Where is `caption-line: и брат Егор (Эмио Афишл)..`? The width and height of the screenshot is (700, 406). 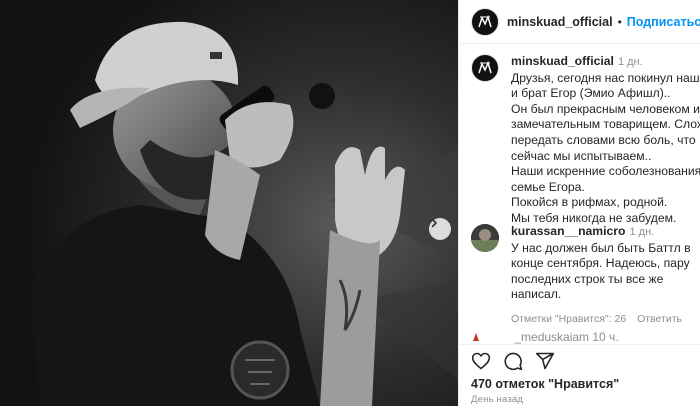
caption-line: и брат Егор (Эмио Афишл).. is located at coordinates (591, 93).